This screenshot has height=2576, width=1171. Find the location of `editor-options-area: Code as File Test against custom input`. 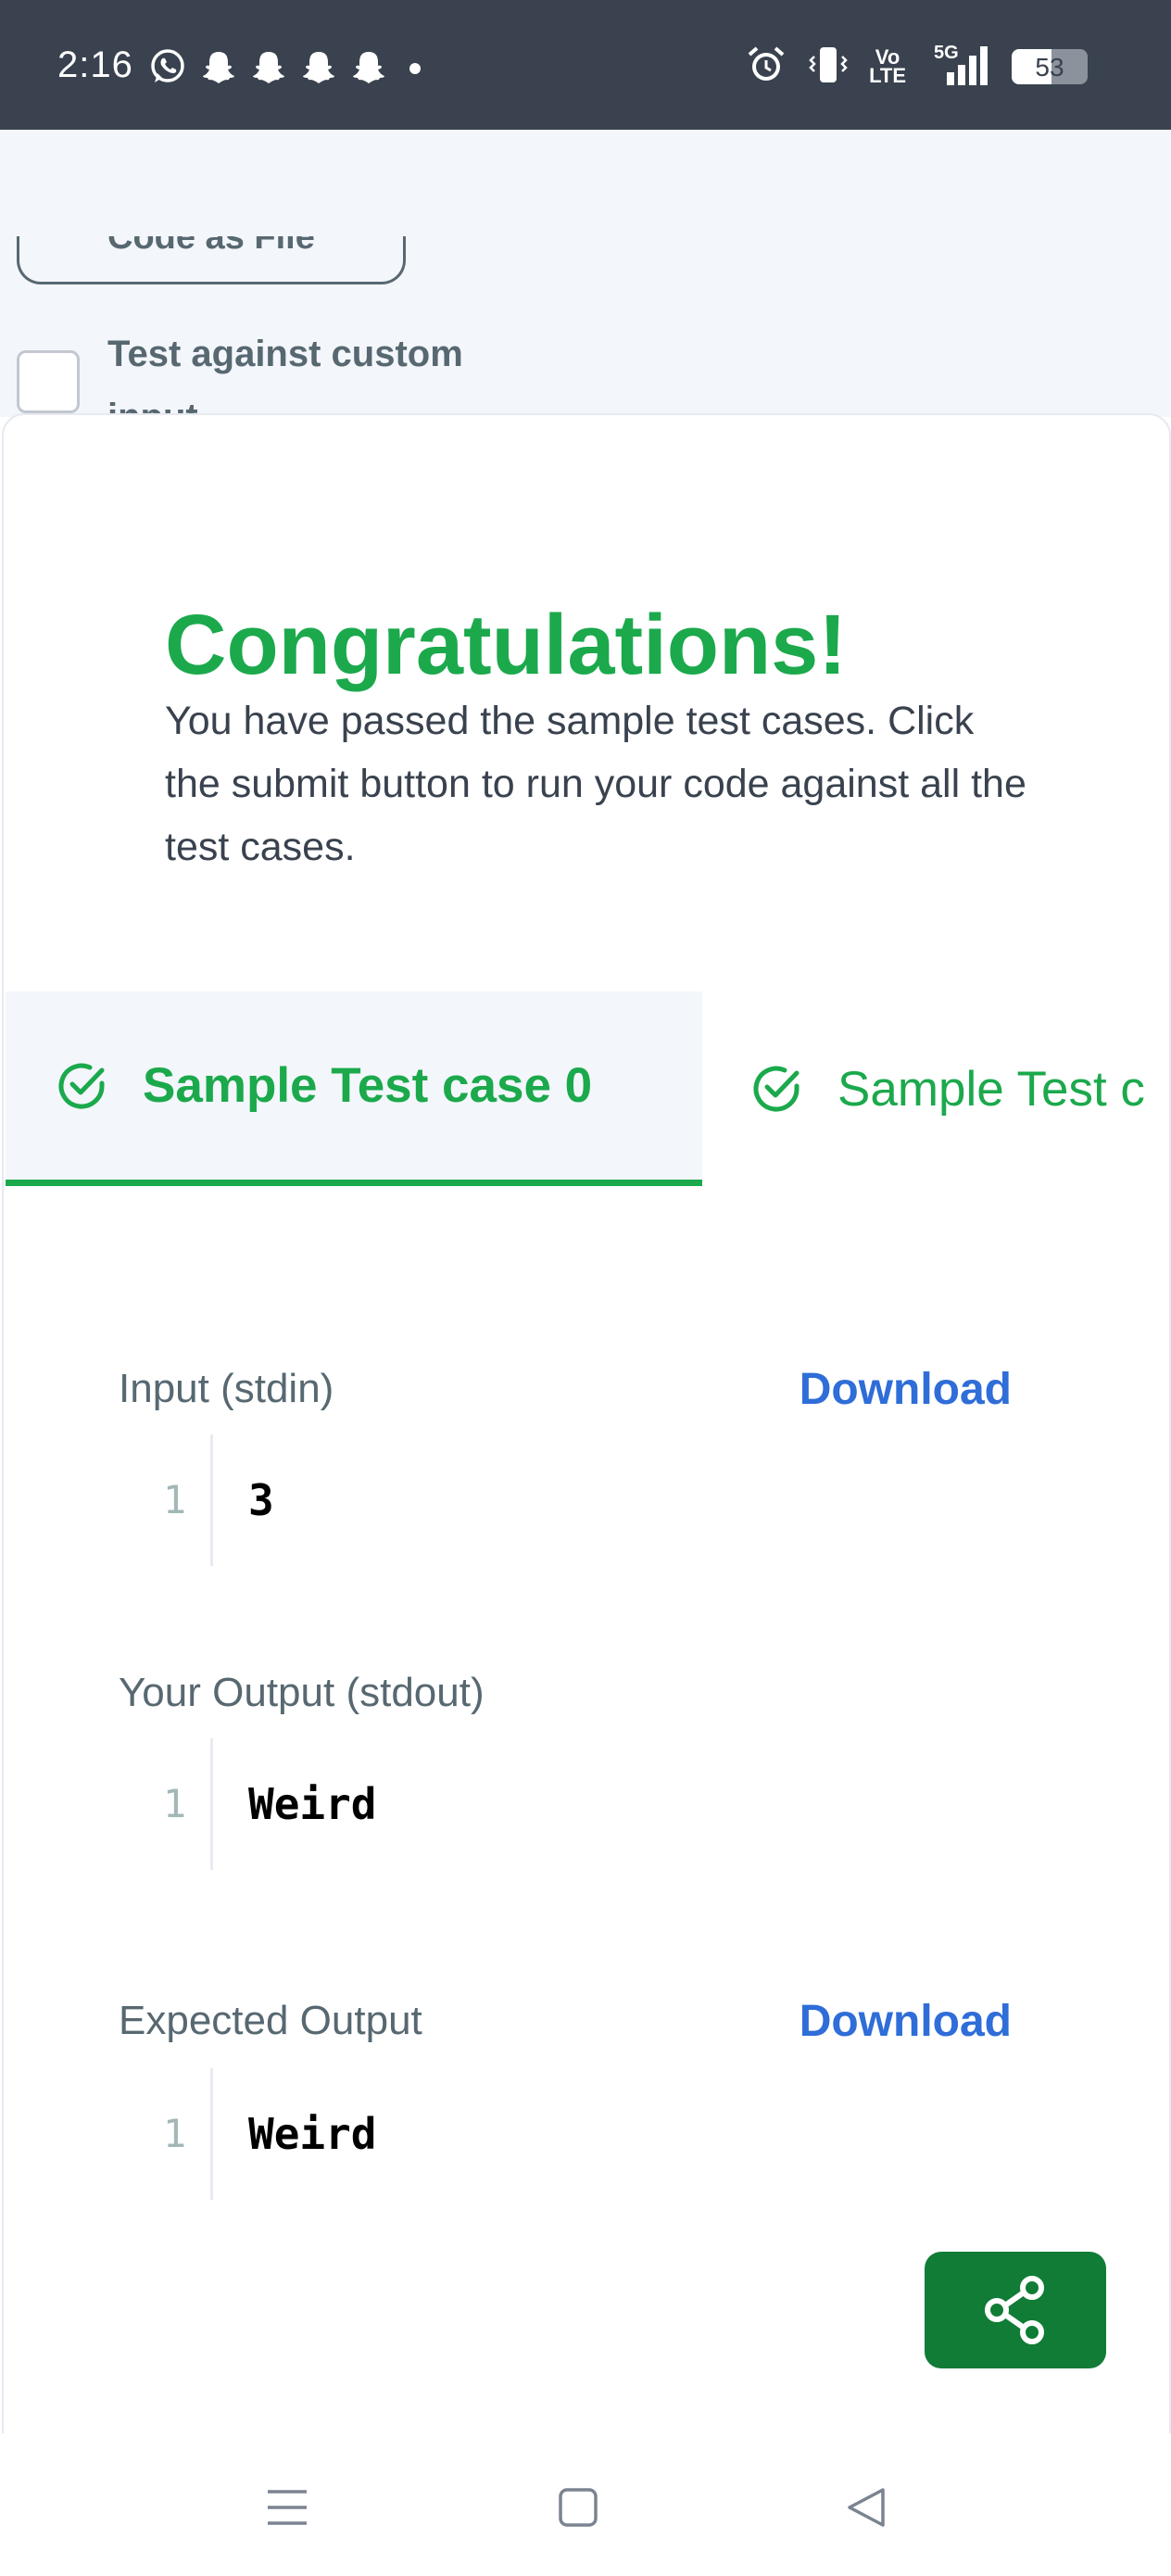

editor-options-area: Code as File Test against custom input is located at coordinates (585, 283).